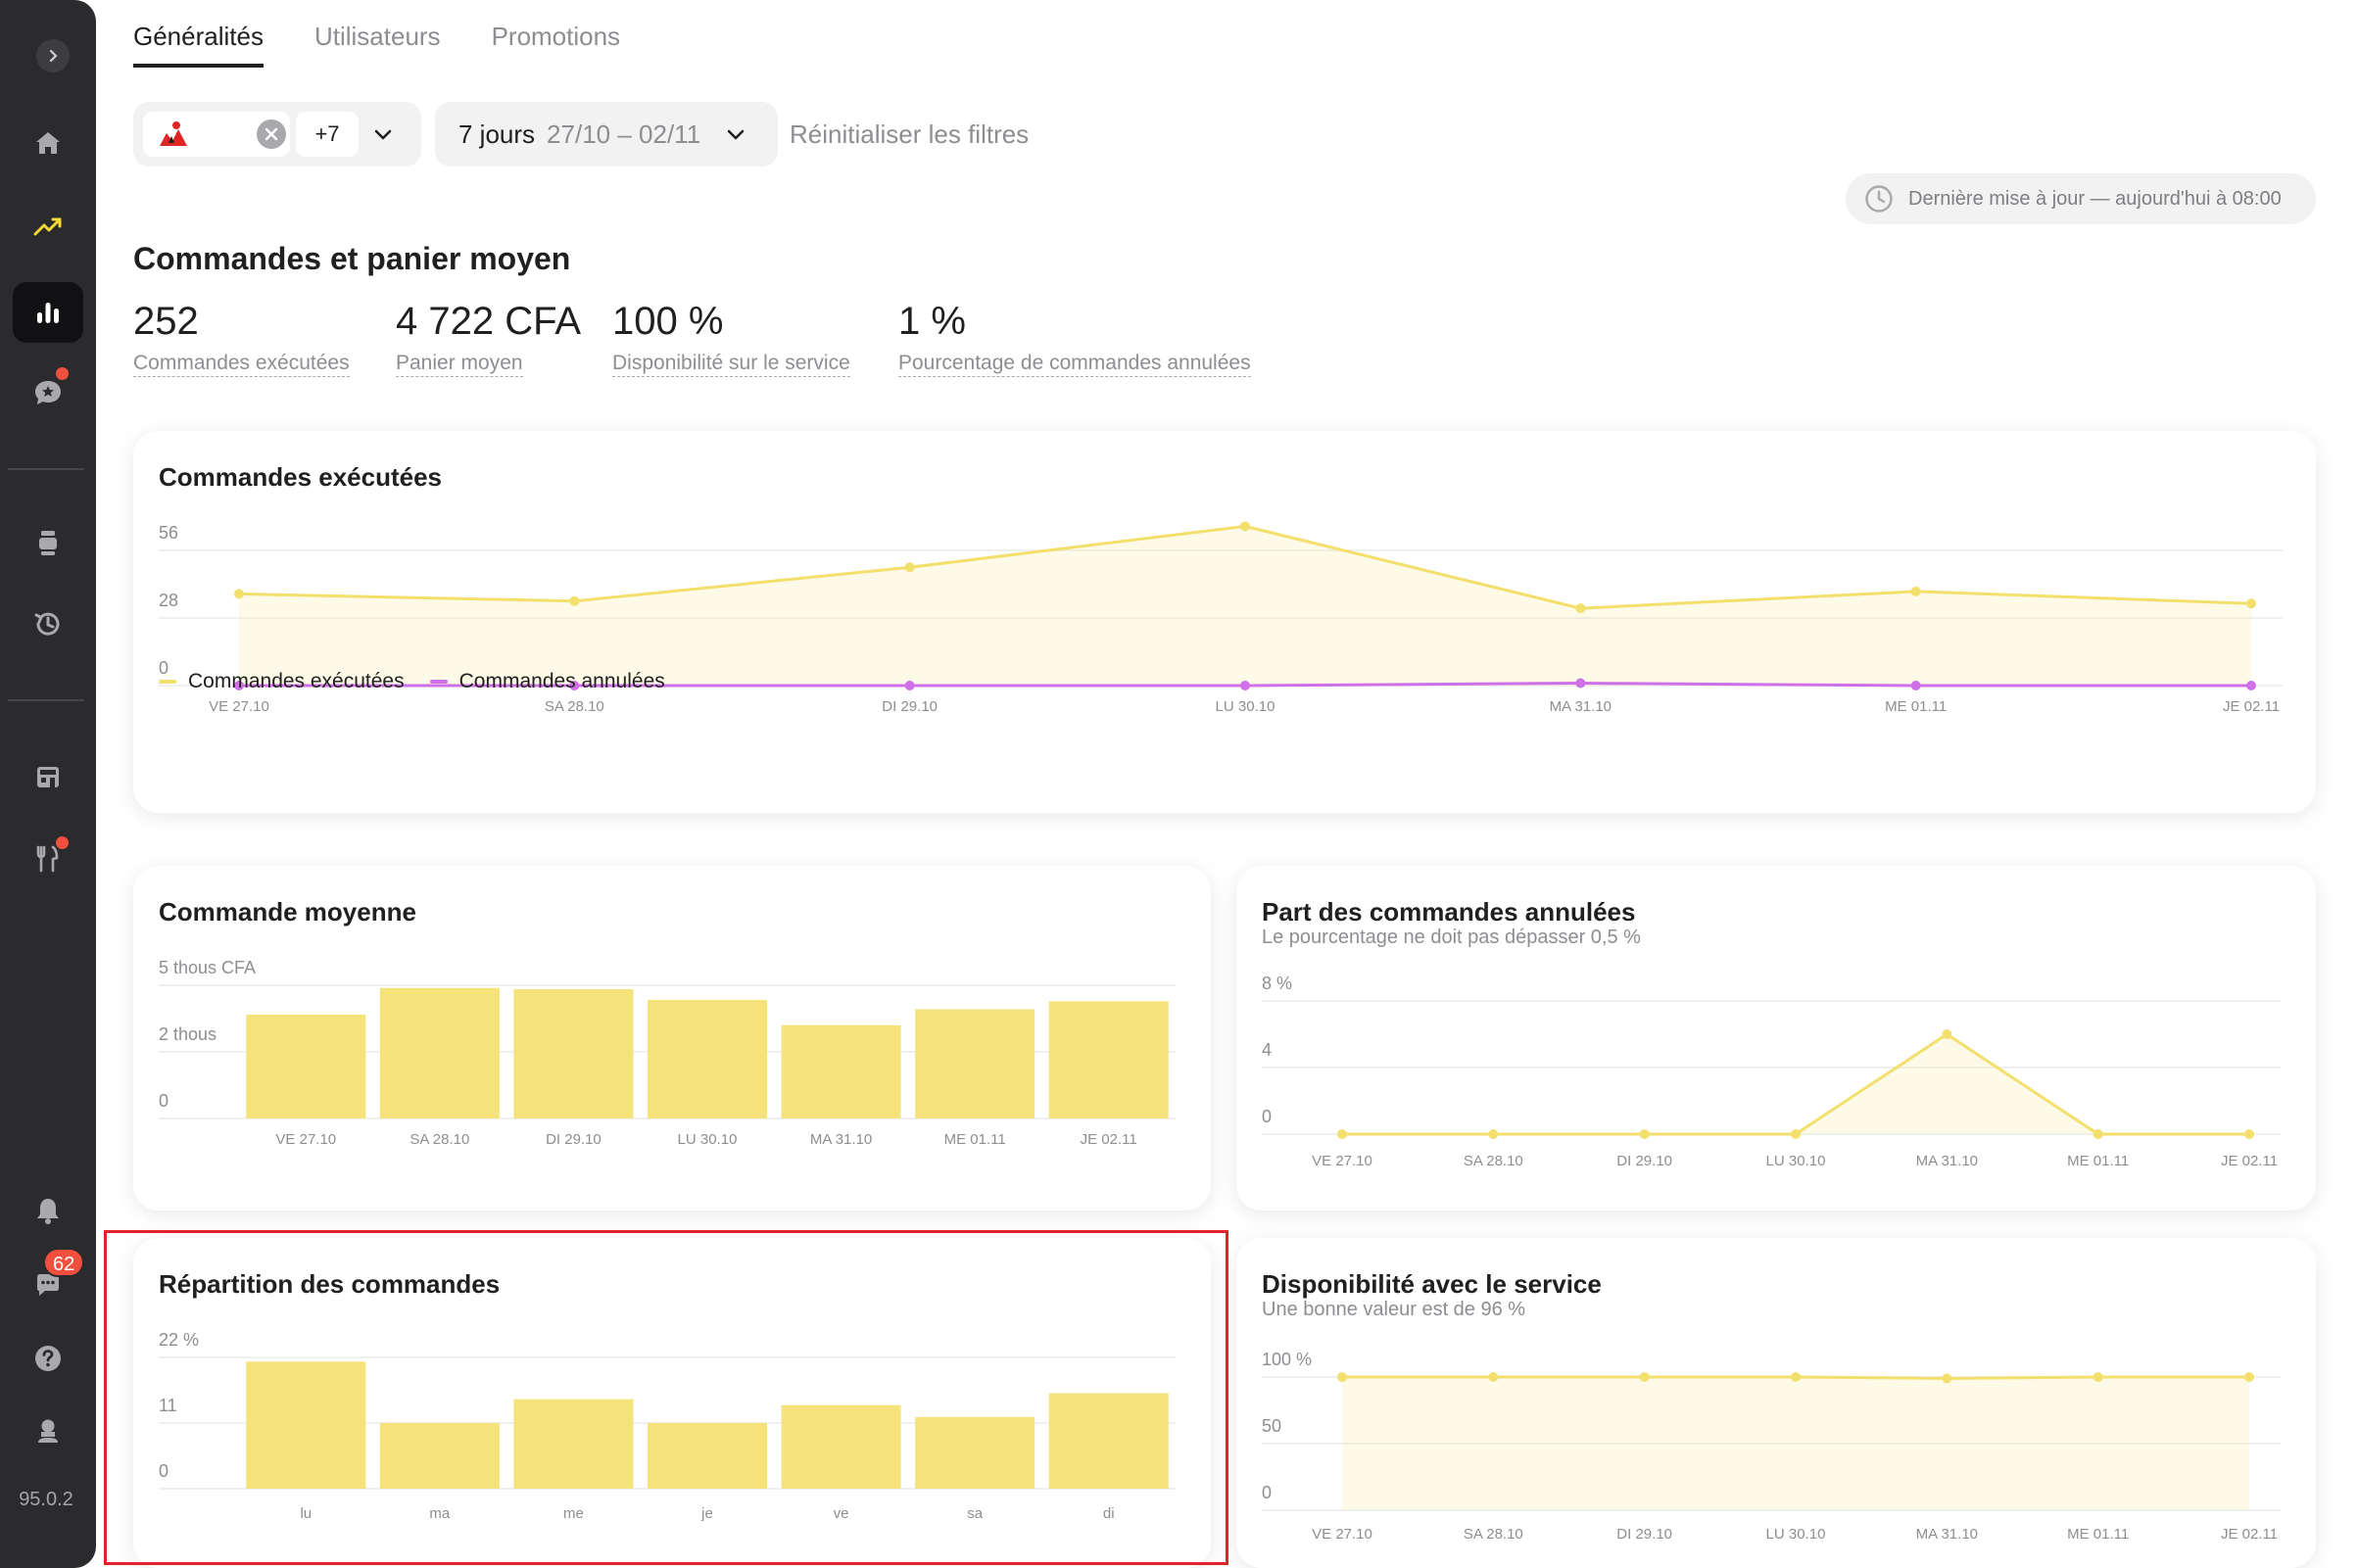 Image resolution: width=2358 pixels, height=1568 pixels. I want to click on legend-label: Commandes annulées, so click(561, 681).